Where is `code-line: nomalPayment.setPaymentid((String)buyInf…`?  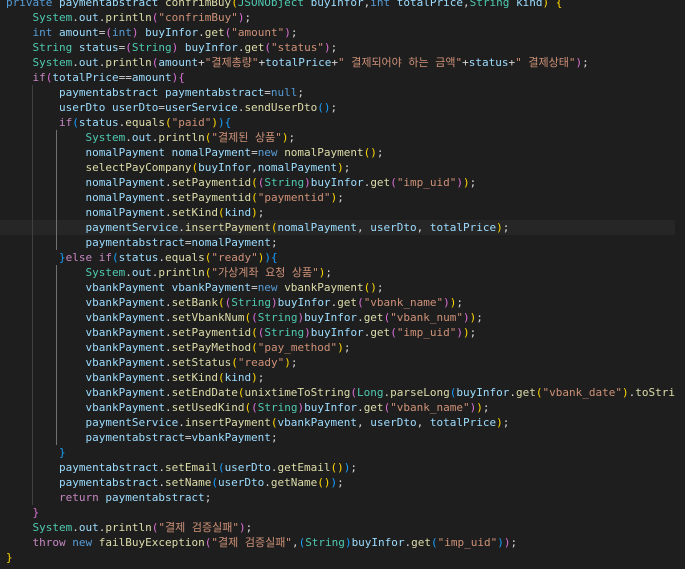
code-line: nomalPayment.setPaymentid((String)buyInf… is located at coordinates (342, 182).